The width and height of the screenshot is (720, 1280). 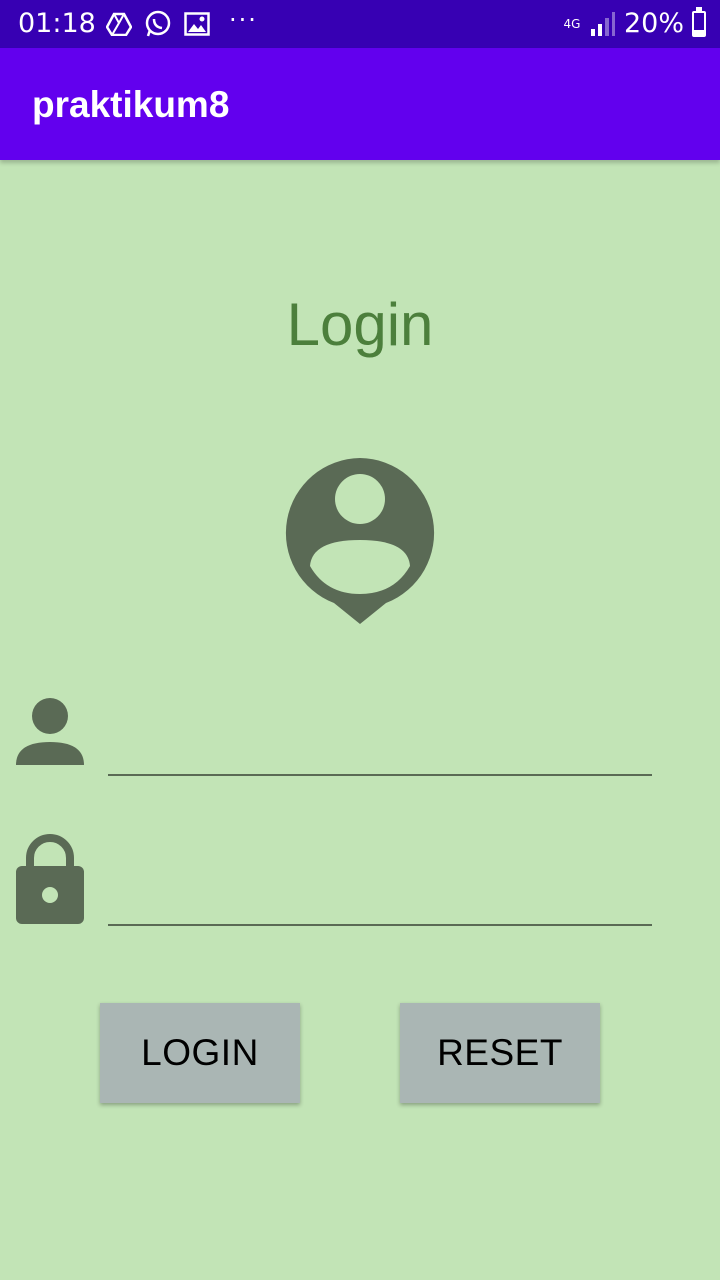 What do you see at coordinates (243, 20) in the screenshot?
I see `more-notifications-icon: ···` at bounding box center [243, 20].